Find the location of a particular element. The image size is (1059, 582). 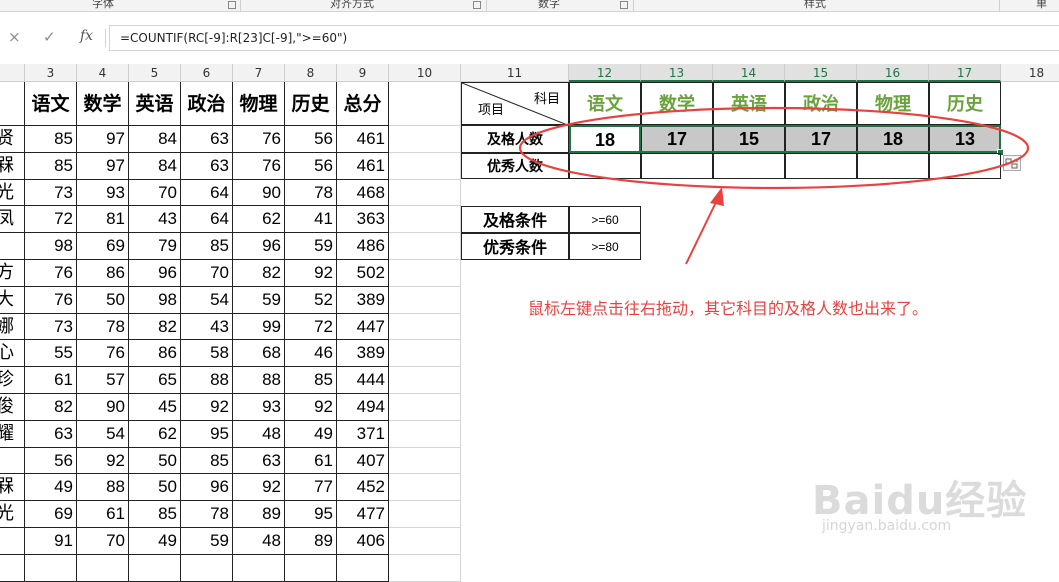

column-header: 7 is located at coordinates (259, 73).